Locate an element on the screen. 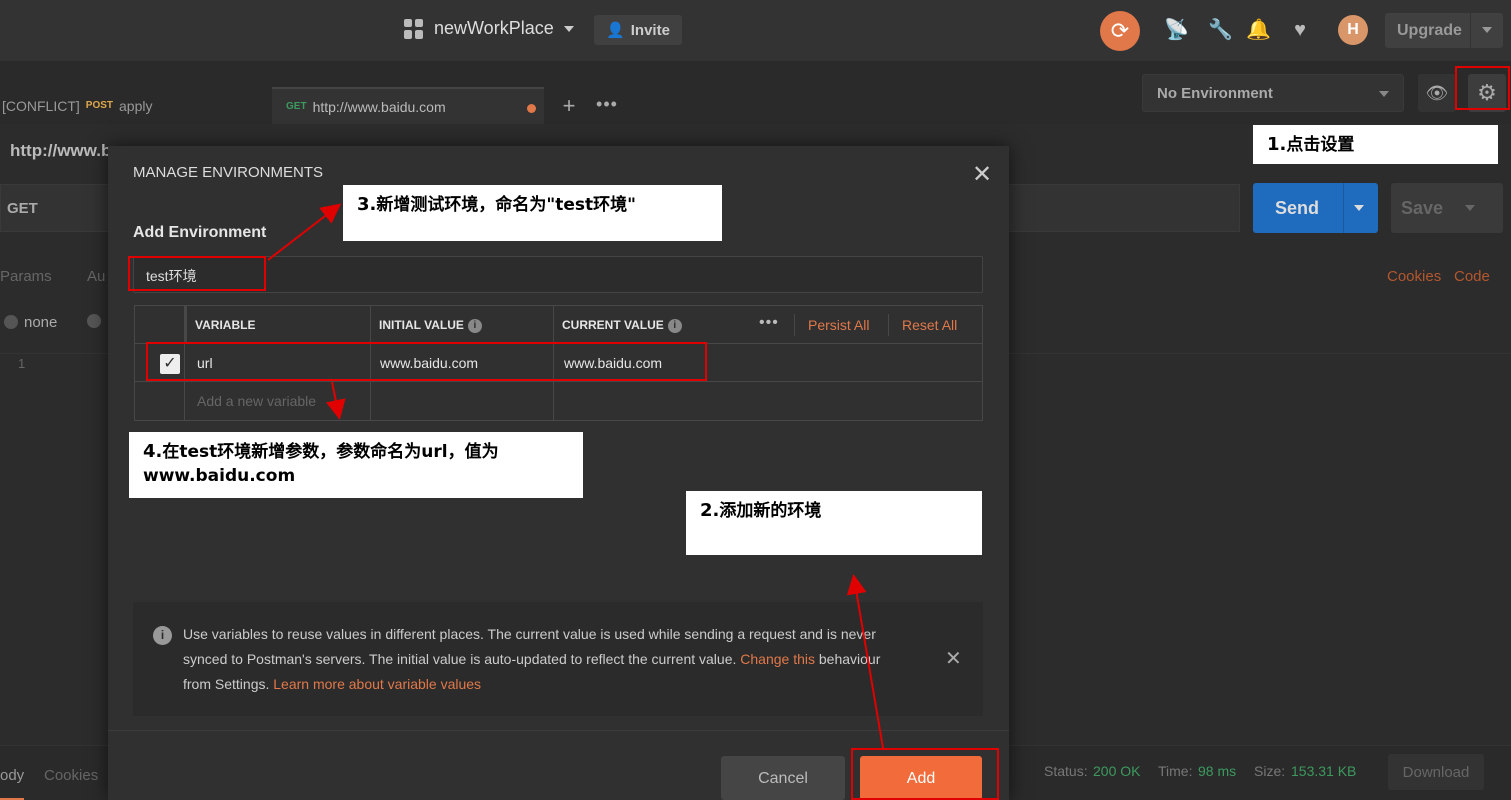 The width and height of the screenshot is (1511, 800). environment-selected: No Environment is located at coordinates (1215, 93).